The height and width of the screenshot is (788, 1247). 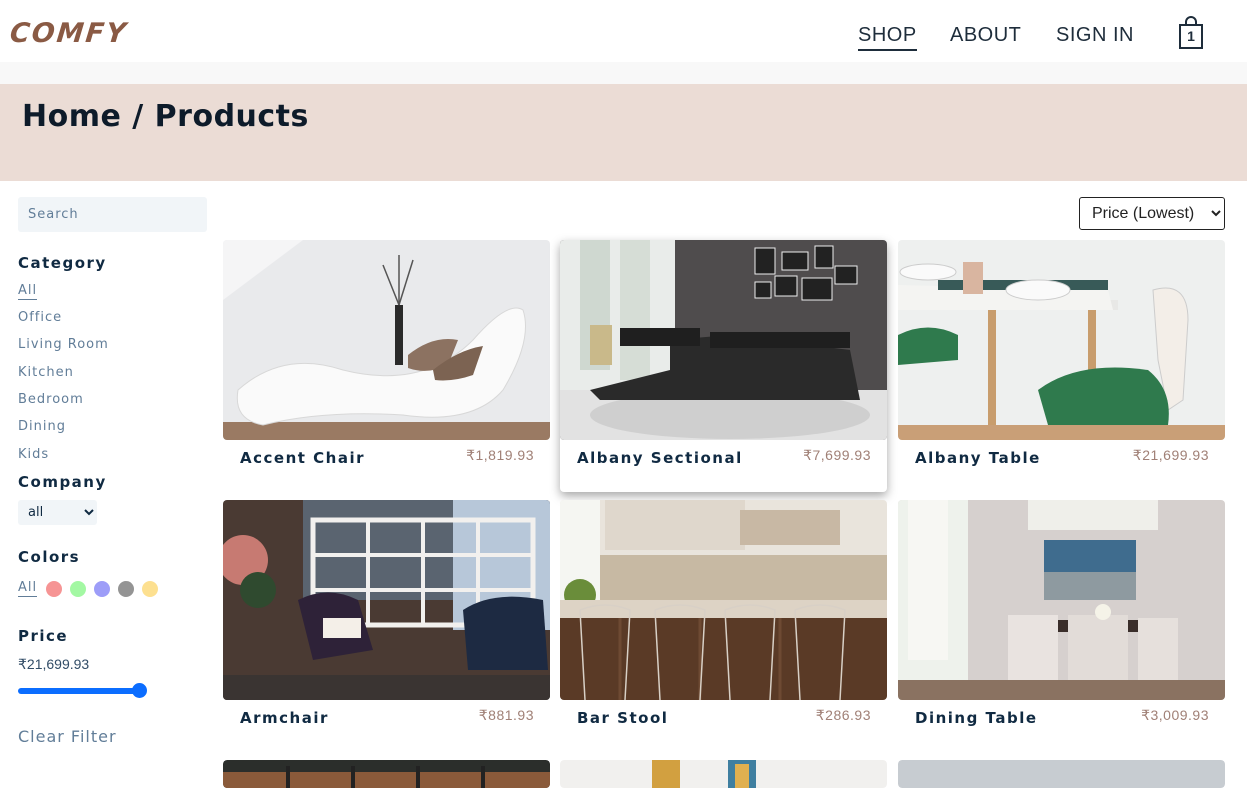 I want to click on product-name: Albany Sectional, so click(x=660, y=458).